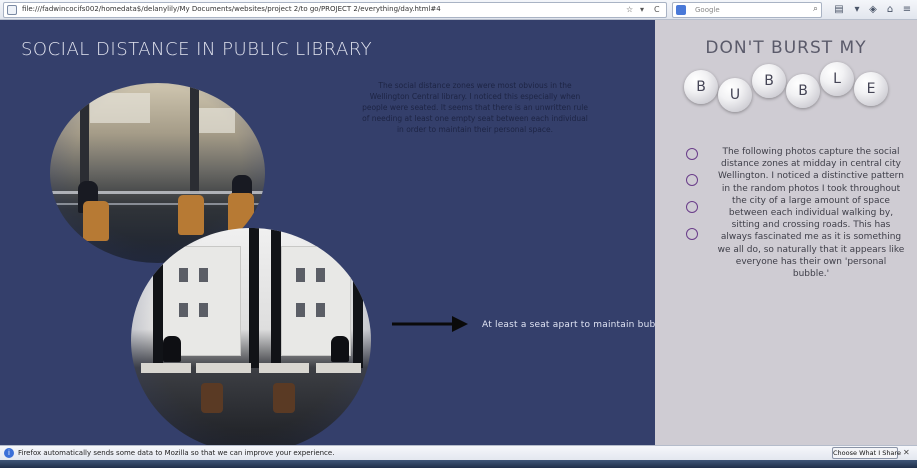  I want to click on search-input: Google ⌕, so click(747, 10).